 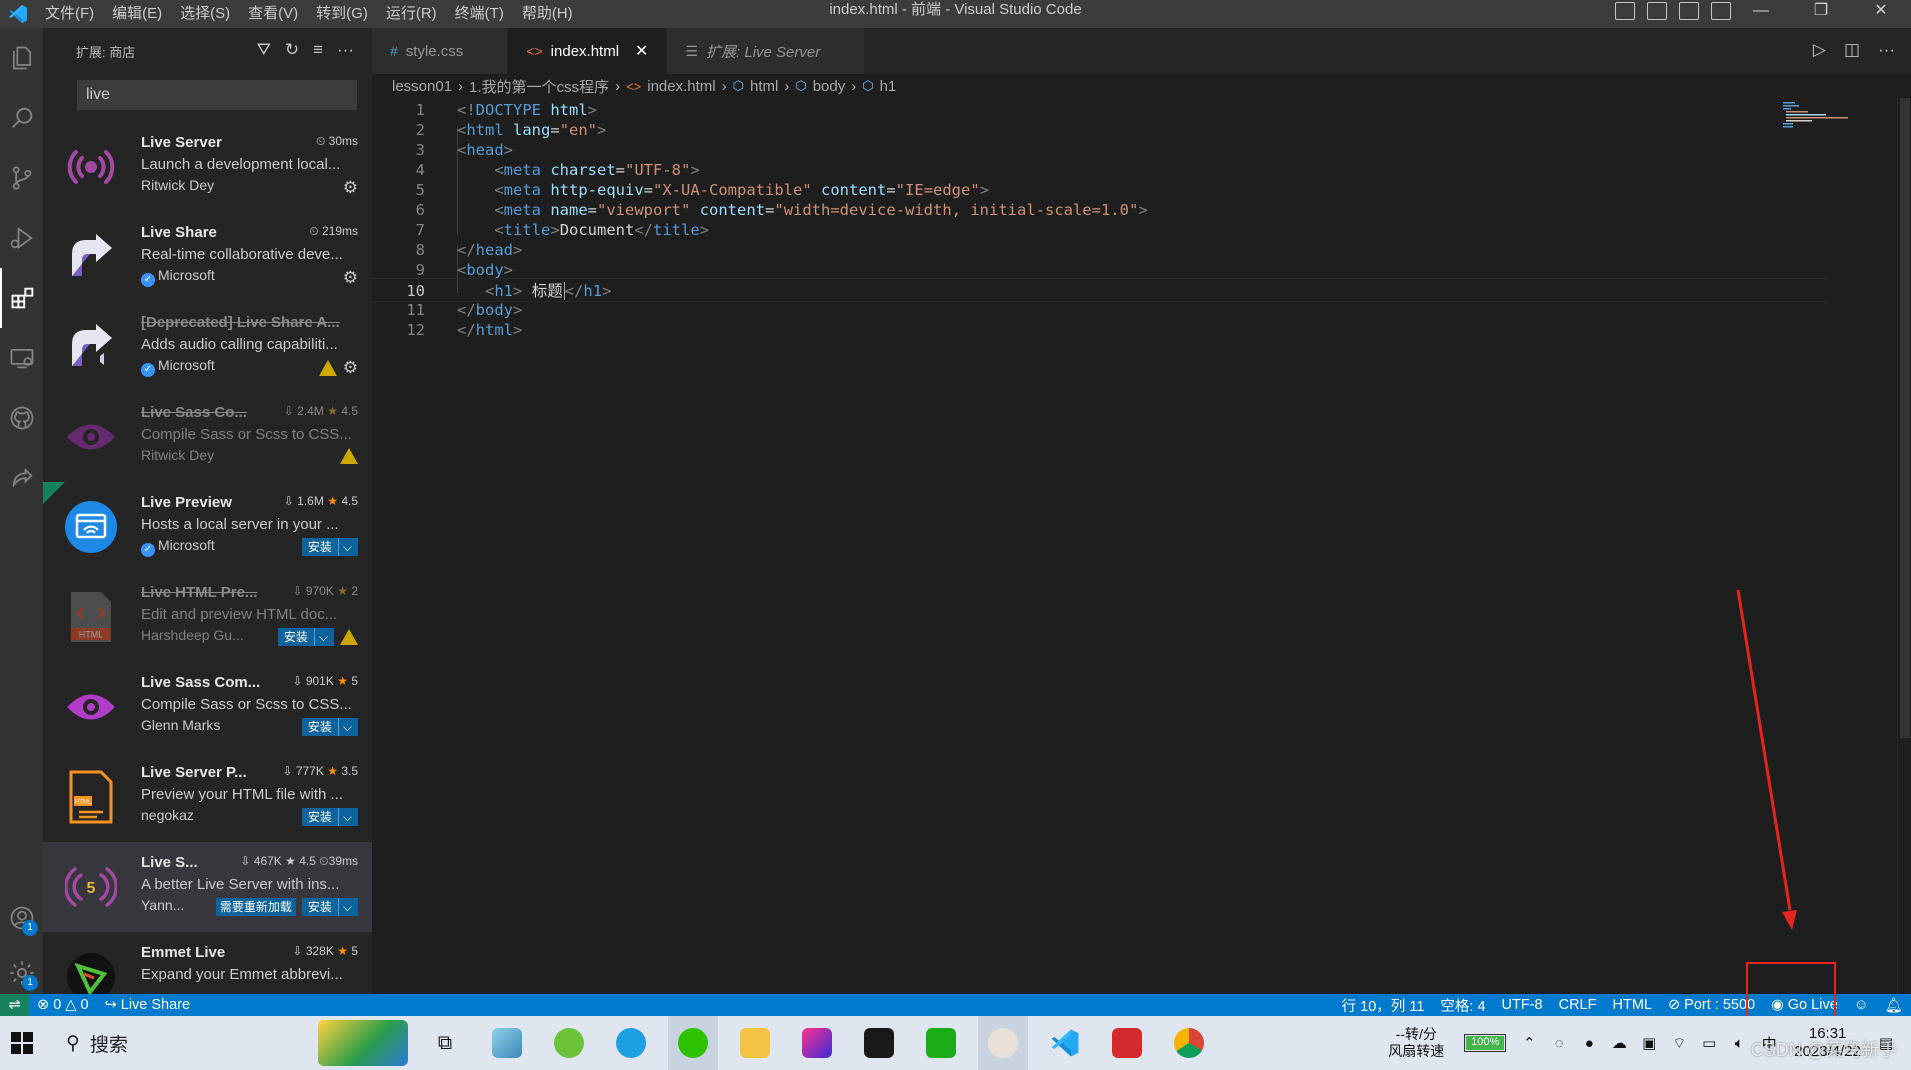 I want to click on screenshot-icon: ▣, so click(x=1649, y=1043).